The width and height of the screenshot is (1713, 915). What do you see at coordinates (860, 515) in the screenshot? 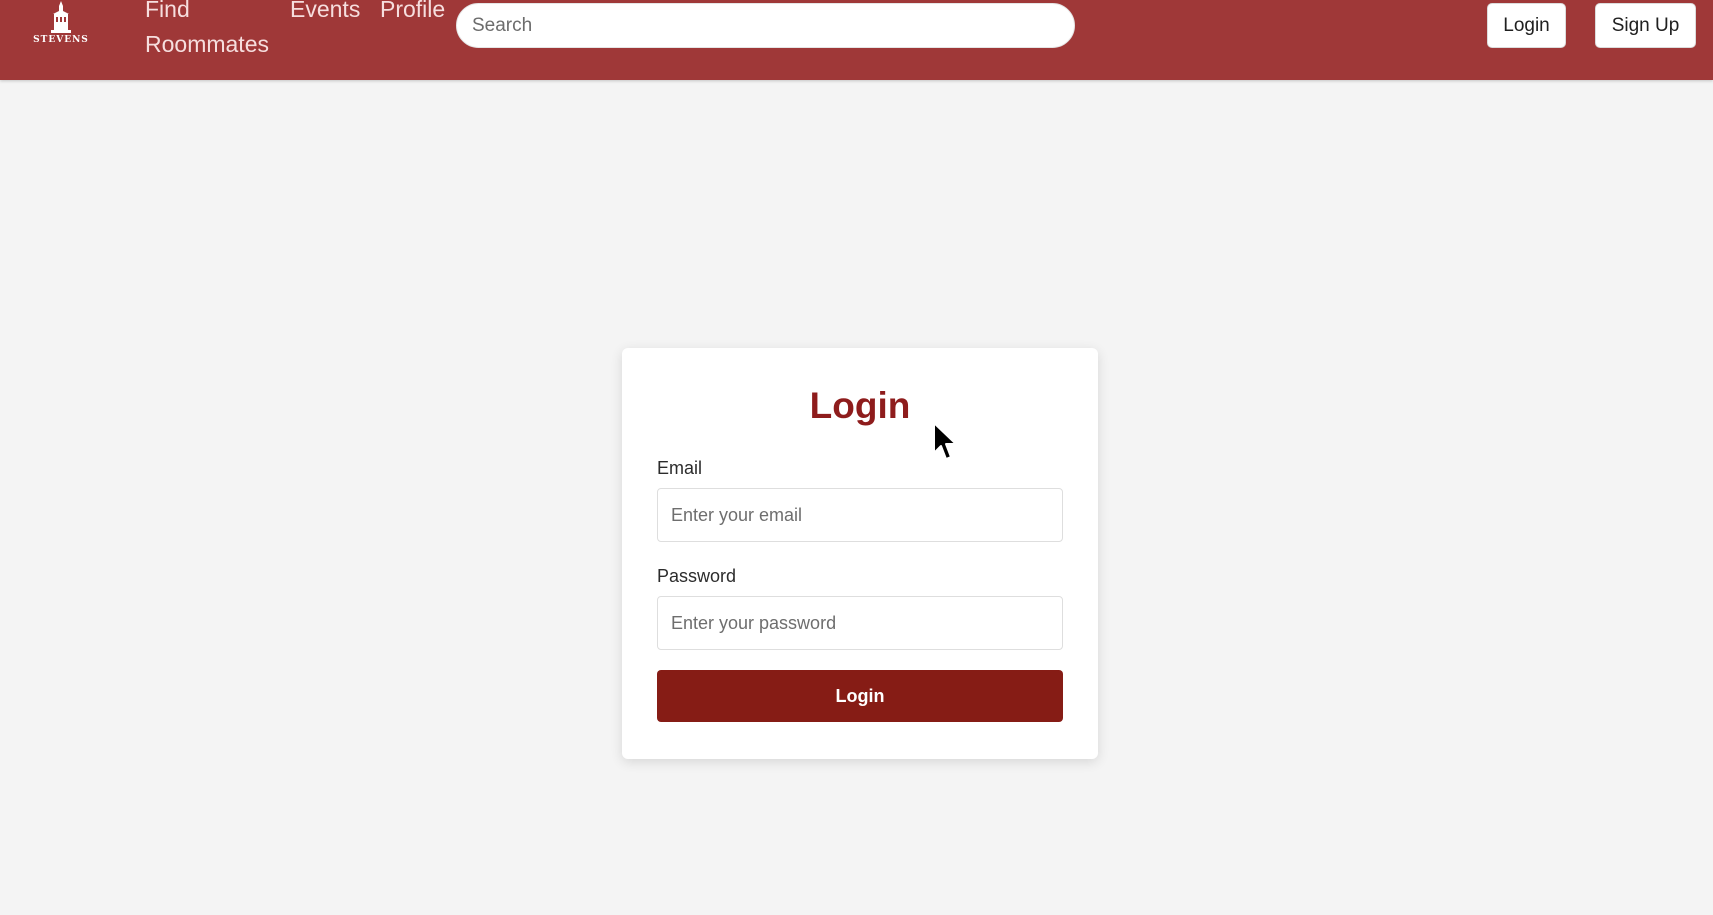
I see `email-field` at bounding box center [860, 515].